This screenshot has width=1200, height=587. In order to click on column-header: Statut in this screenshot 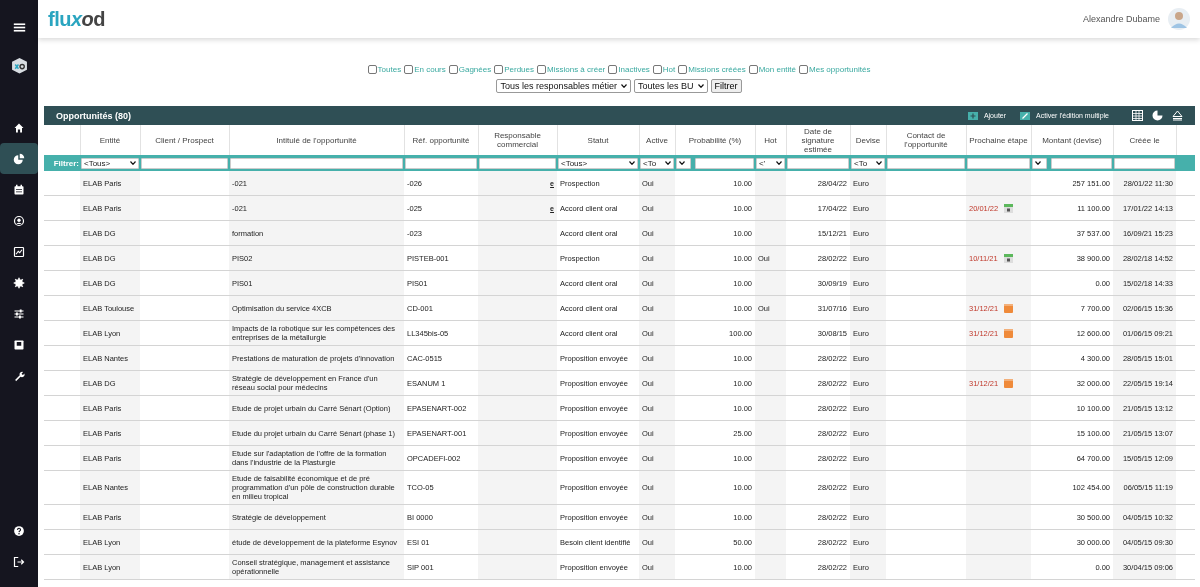, I will do `click(598, 140)`.